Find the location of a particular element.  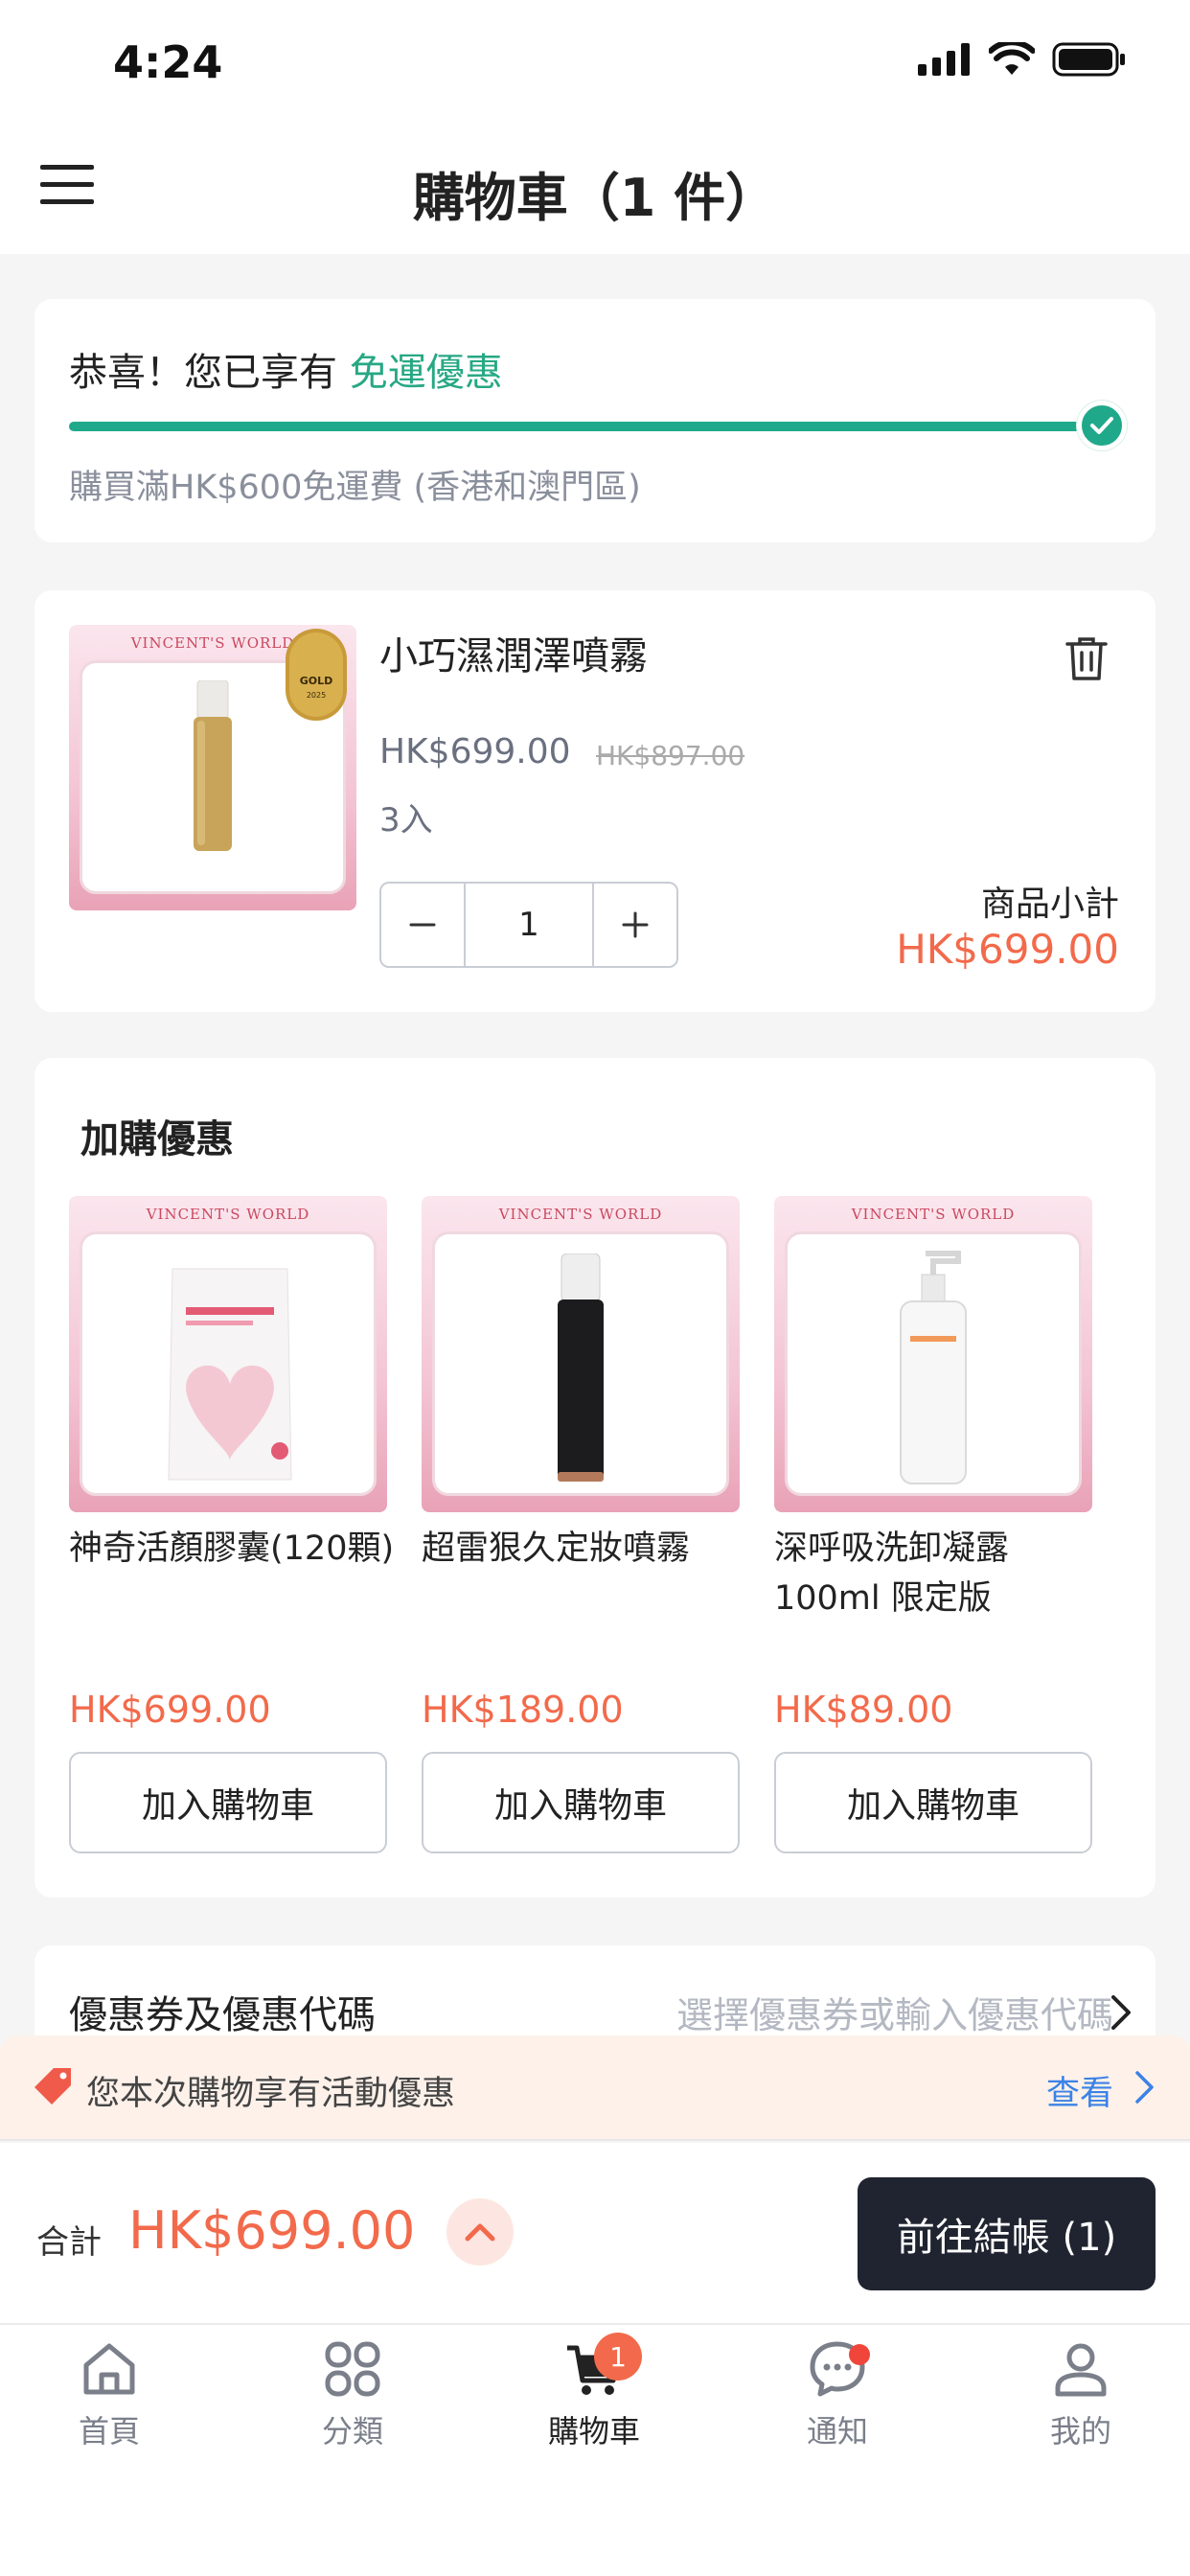

subtotal-label: 商品小計 is located at coordinates (1049, 904).